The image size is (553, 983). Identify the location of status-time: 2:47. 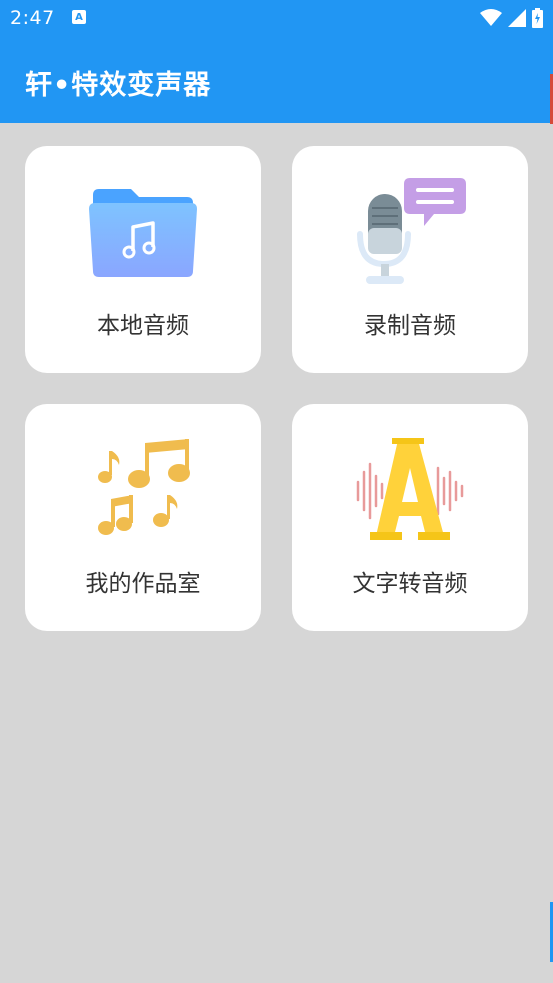
(32, 18).